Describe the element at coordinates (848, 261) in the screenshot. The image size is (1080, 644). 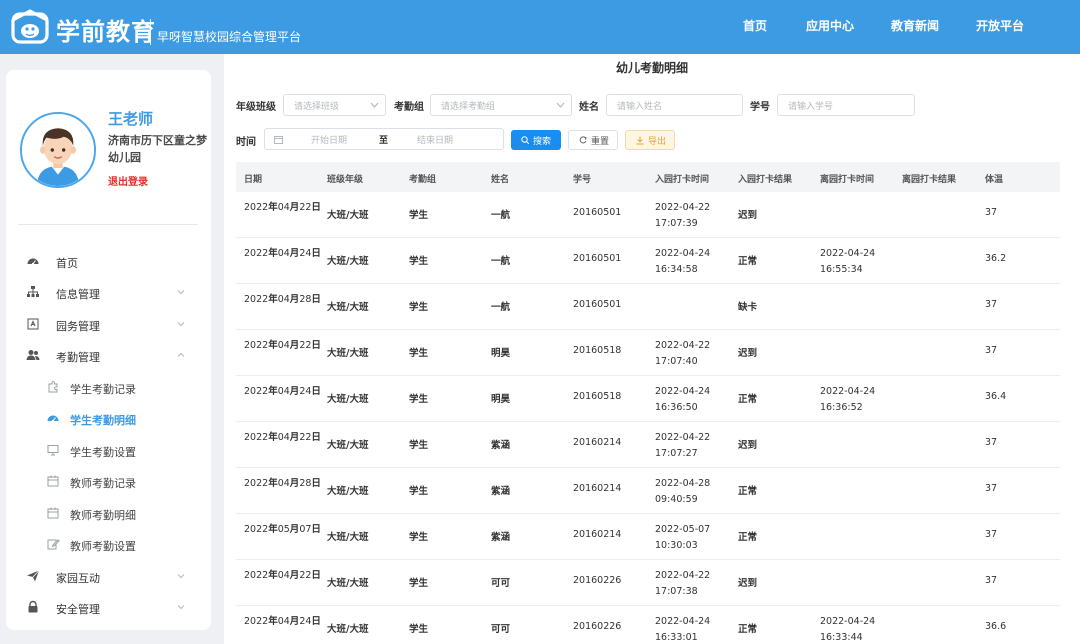
I see `cell-out-time: 2022-04-24 16:55:34` at that location.